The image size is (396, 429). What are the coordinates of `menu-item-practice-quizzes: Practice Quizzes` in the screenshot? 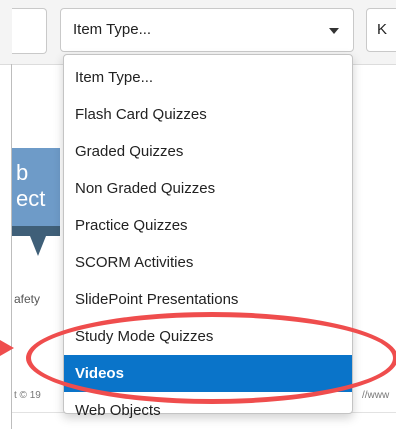 It's located at (208, 225).